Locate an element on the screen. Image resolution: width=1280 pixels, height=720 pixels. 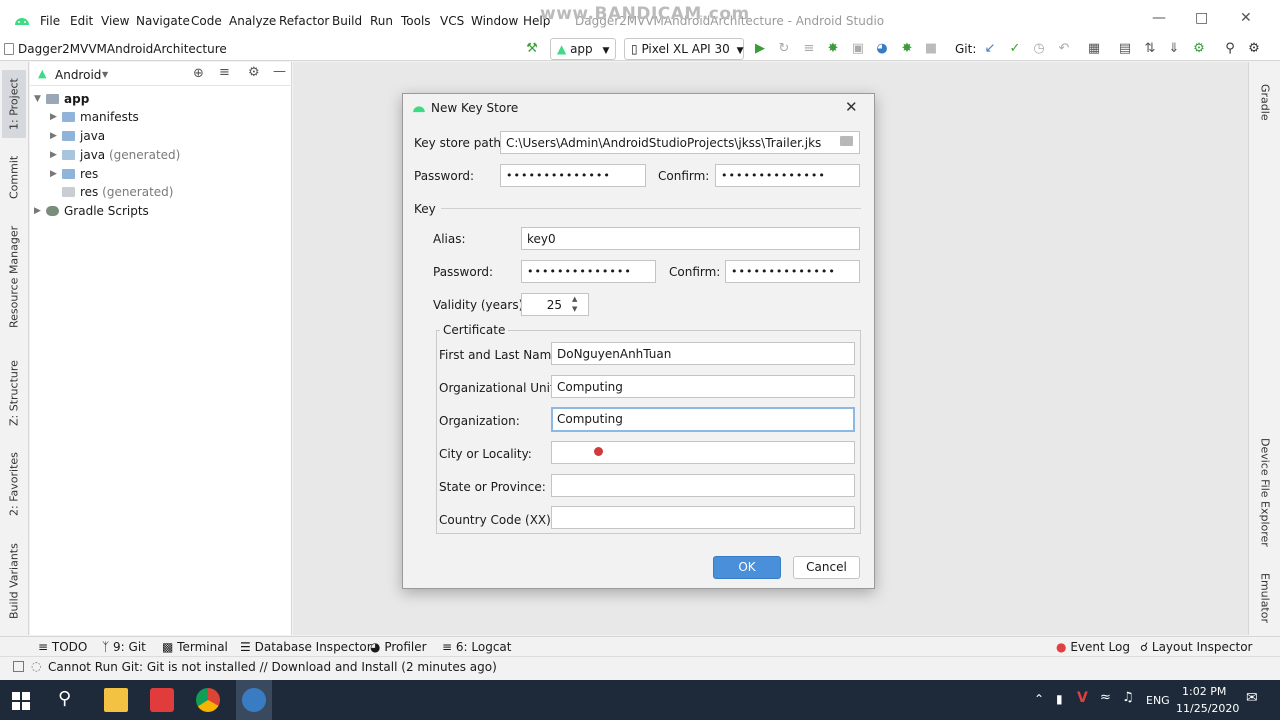
tray-chevron-icon: ⌃ is located at coordinates (1039, 699).